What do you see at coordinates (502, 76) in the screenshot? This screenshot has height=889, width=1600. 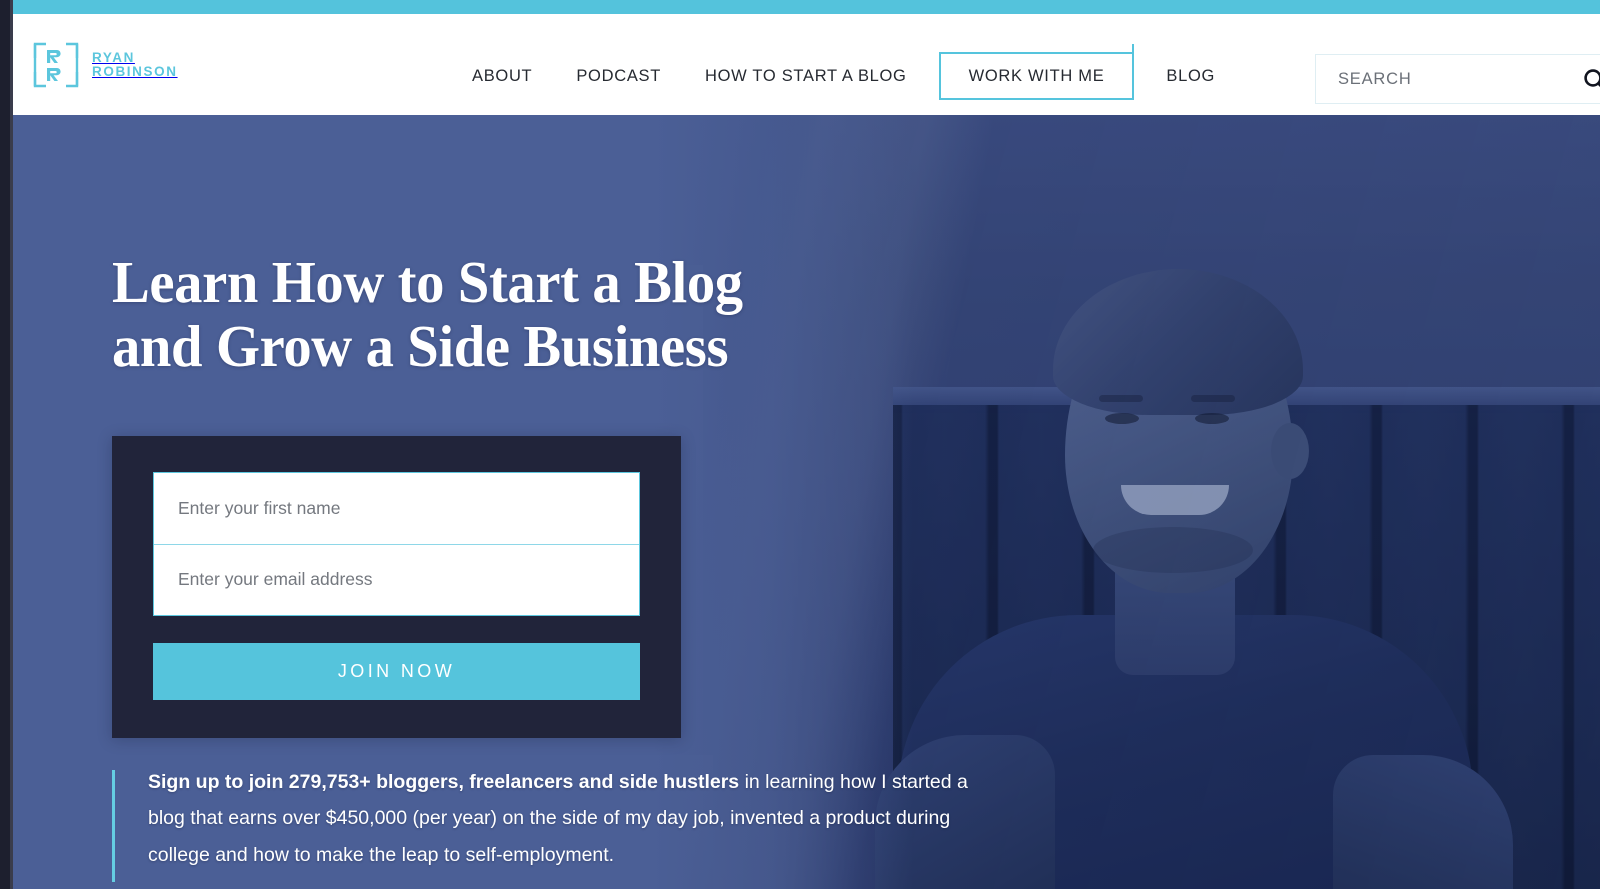 I see `nav-item-about: ABOUT` at bounding box center [502, 76].